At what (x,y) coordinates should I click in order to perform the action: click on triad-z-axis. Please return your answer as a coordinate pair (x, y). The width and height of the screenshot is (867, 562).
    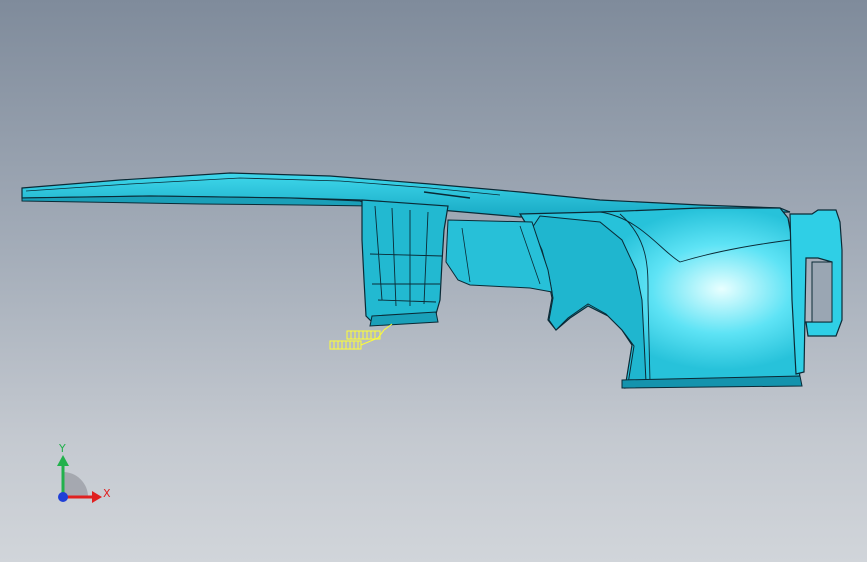
    Looking at the image, I should click on (63, 497).